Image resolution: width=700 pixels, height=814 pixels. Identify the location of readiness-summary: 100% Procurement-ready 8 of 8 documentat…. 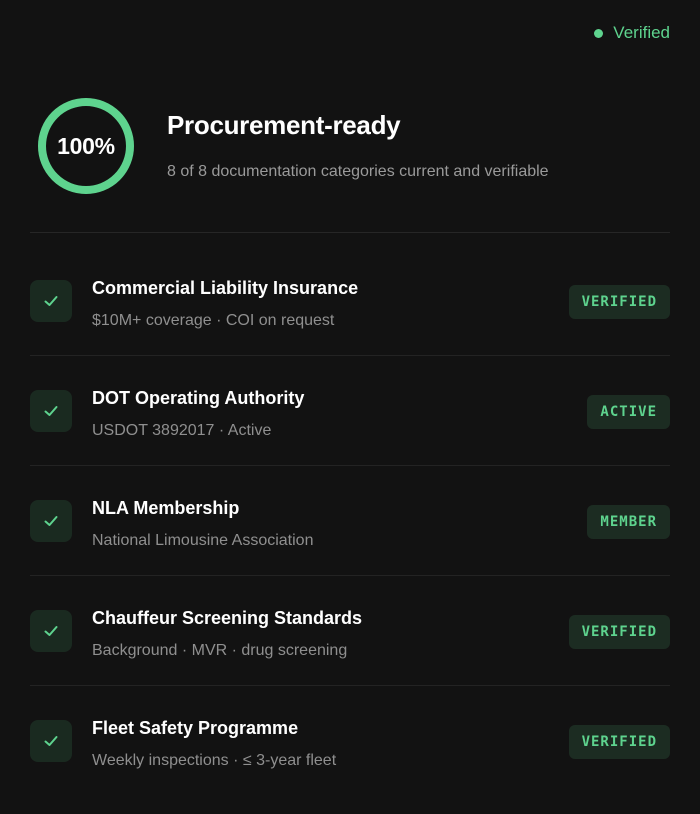
(353, 146).